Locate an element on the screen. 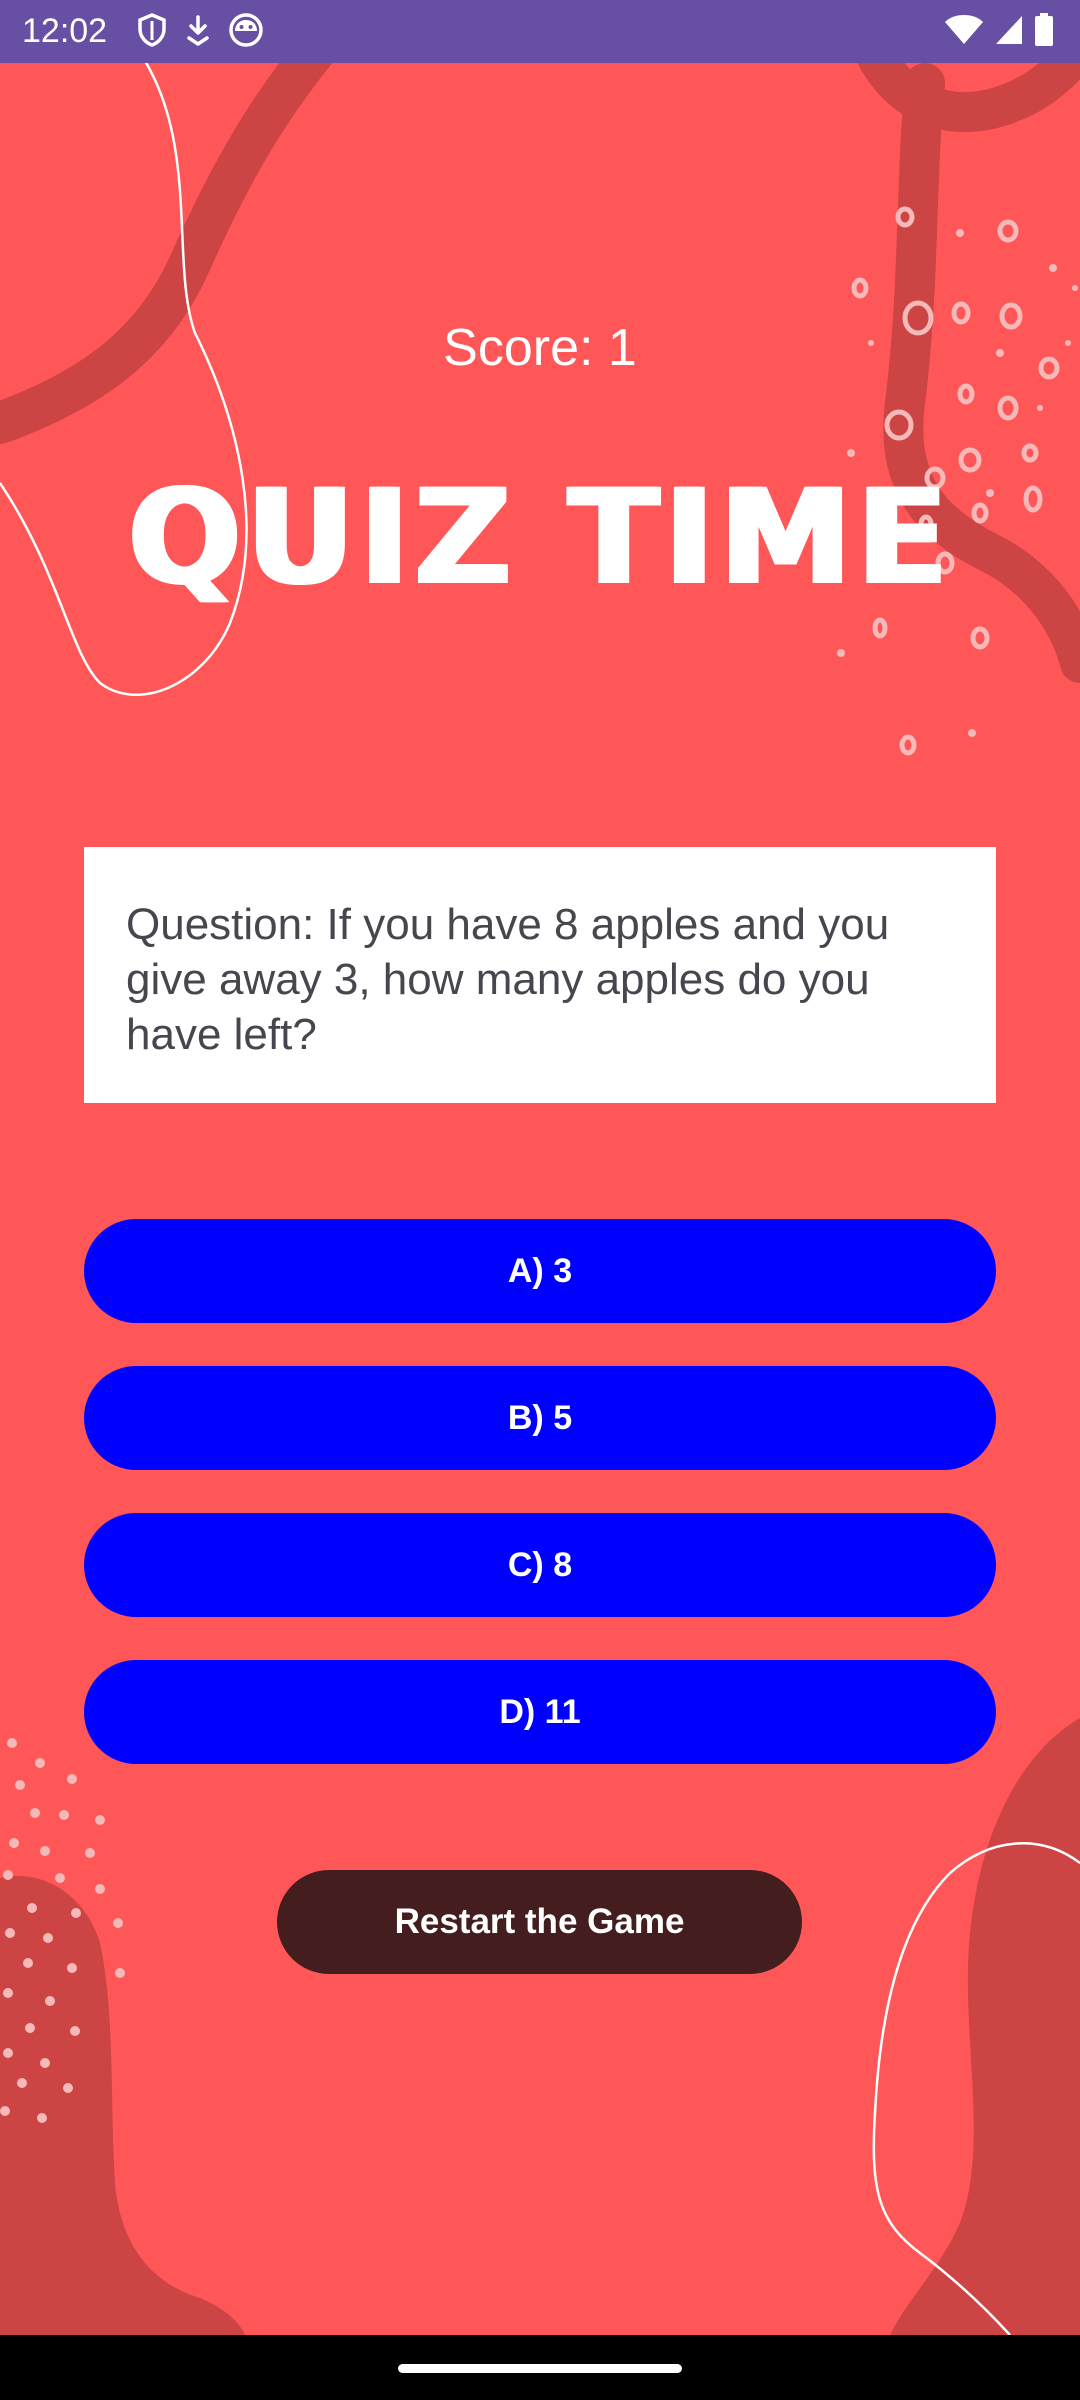 The height and width of the screenshot is (2400, 1080). quiz-title: QUIZ TIME is located at coordinates (540, 538).